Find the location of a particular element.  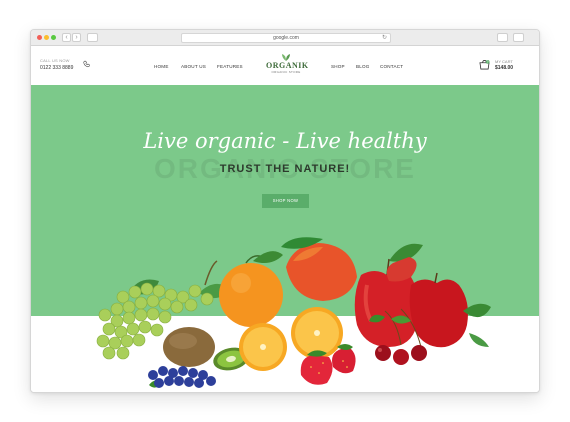

close-window-button is located at coordinates (39, 37).